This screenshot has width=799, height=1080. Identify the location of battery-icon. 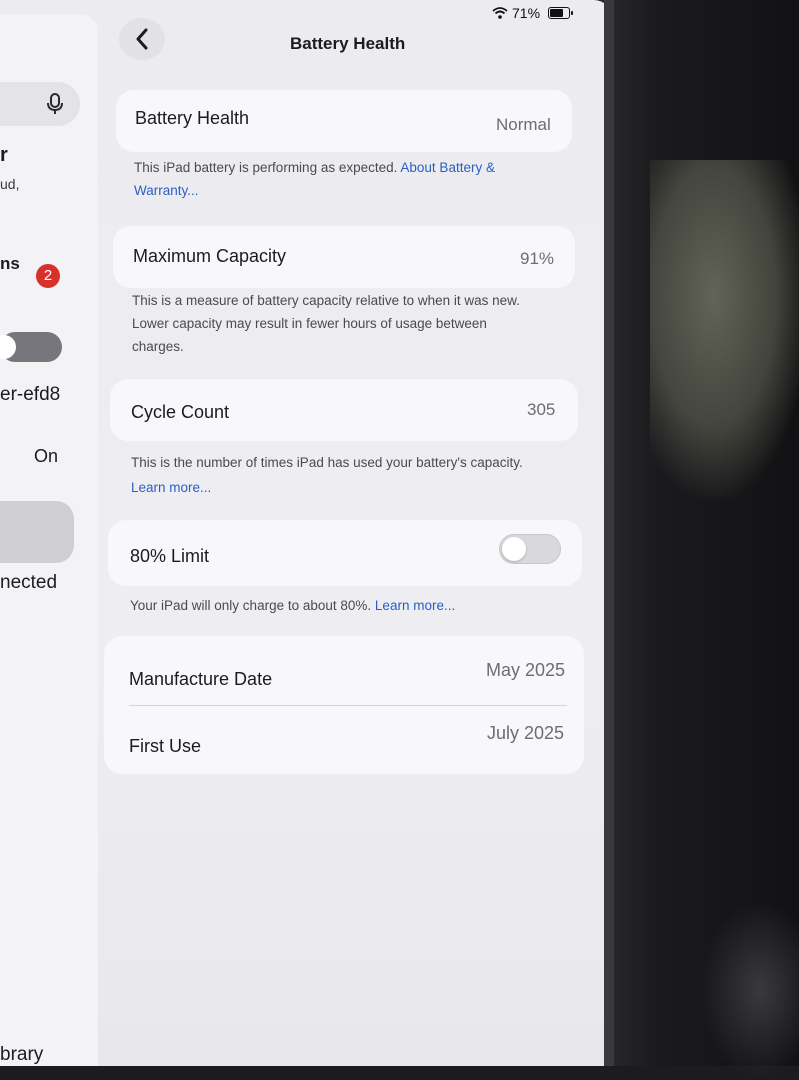
(561, 13).